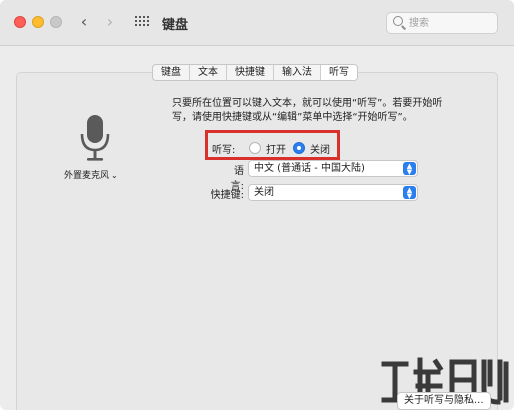 Image resolution: width=514 pixels, height=410 pixels. Describe the element at coordinates (110, 22) in the screenshot. I see `forward-arrow-icon: ›` at that location.